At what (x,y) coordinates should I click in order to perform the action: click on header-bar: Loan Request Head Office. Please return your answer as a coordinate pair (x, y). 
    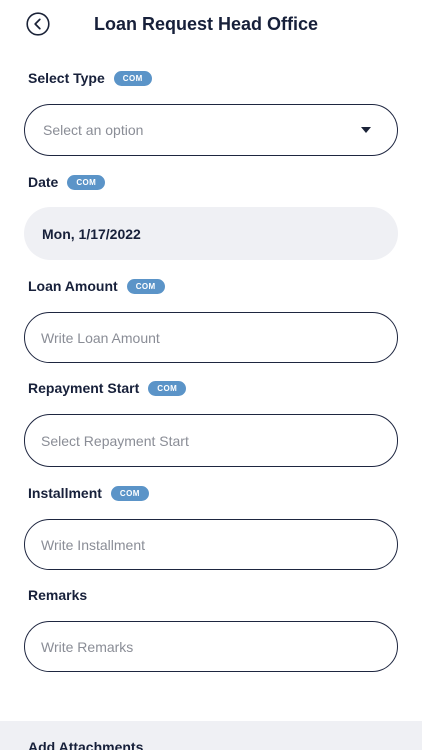
    Looking at the image, I should click on (211, 25).